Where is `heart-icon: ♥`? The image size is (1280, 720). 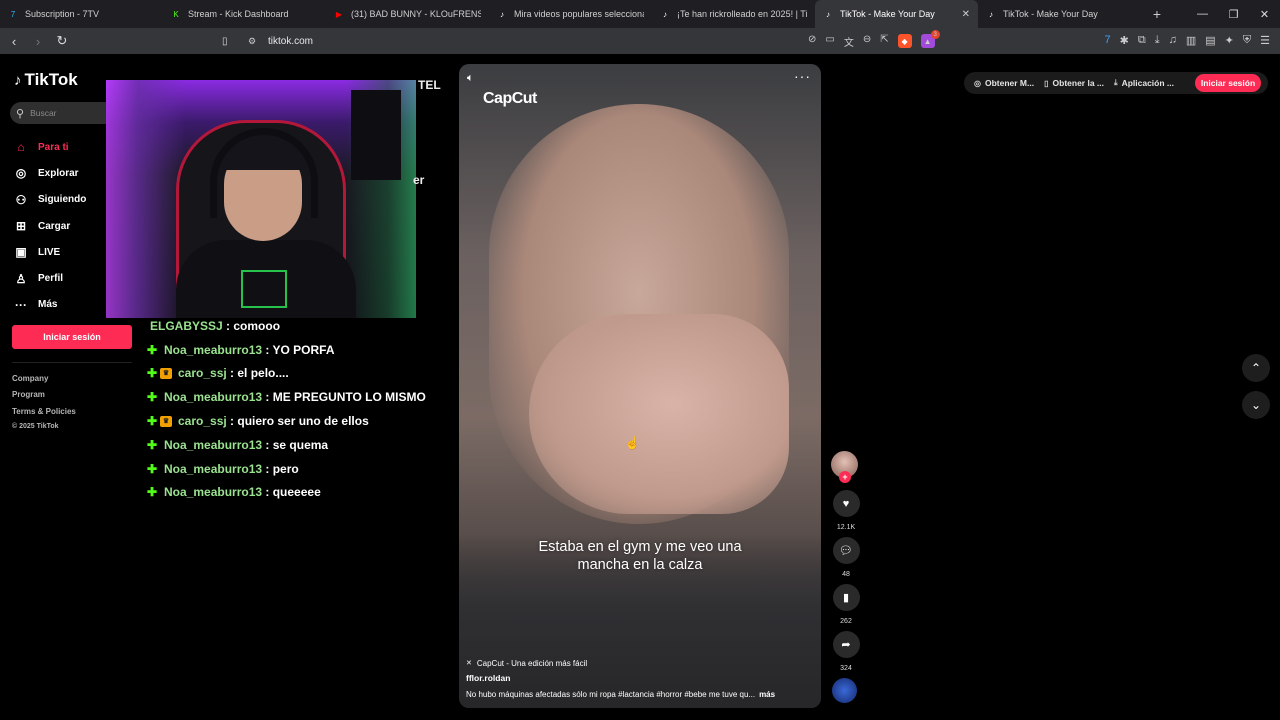
heart-icon: ♥ is located at coordinates (846, 503).